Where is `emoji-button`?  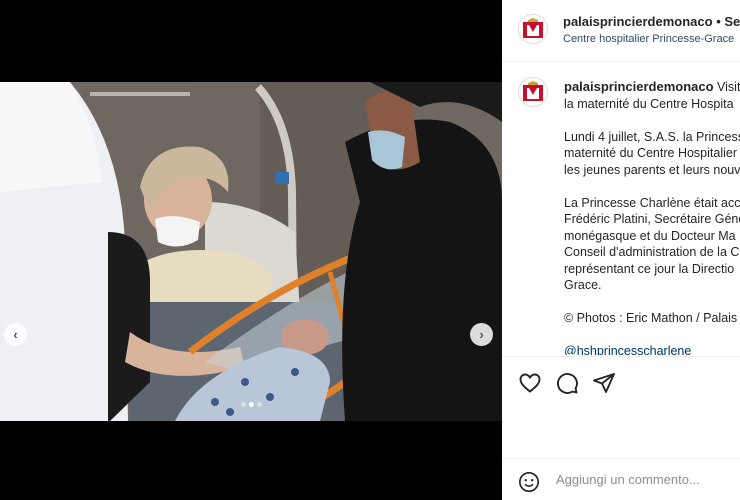
emoji-button is located at coordinates (529, 484).